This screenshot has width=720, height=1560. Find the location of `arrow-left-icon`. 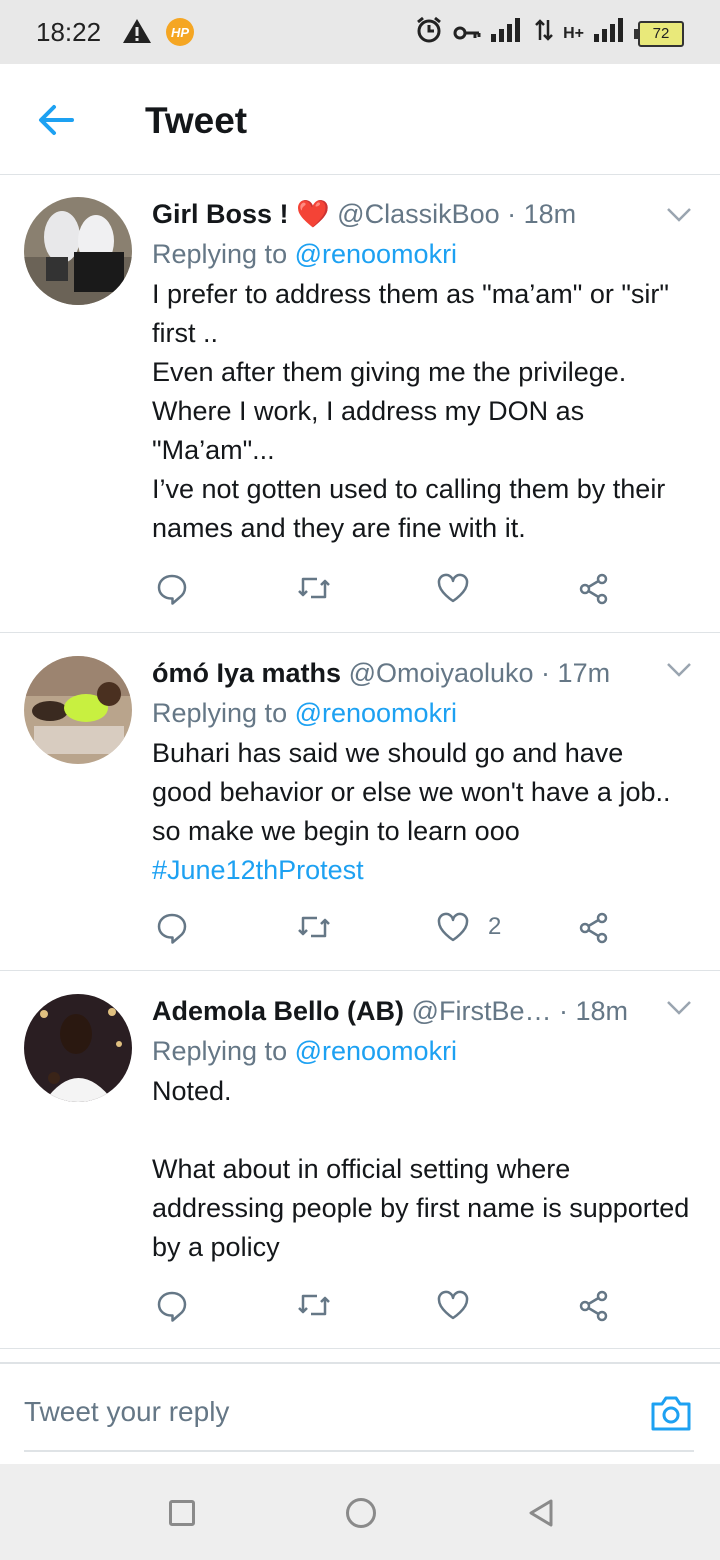

arrow-left-icon is located at coordinates (56, 120).